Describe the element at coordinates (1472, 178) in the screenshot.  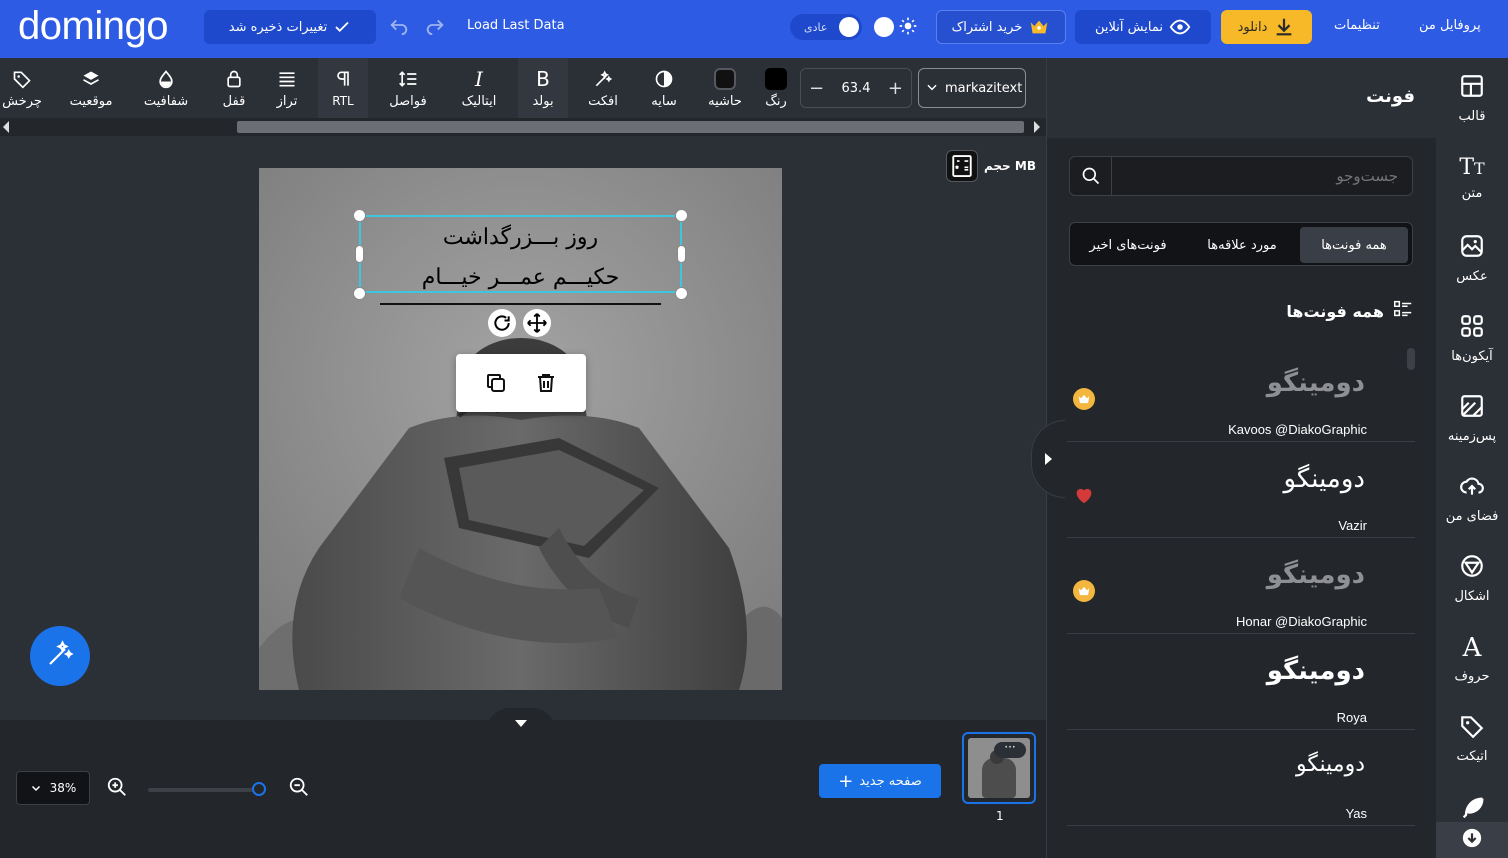
I see `sidebar-item-text: TT متن` at that location.